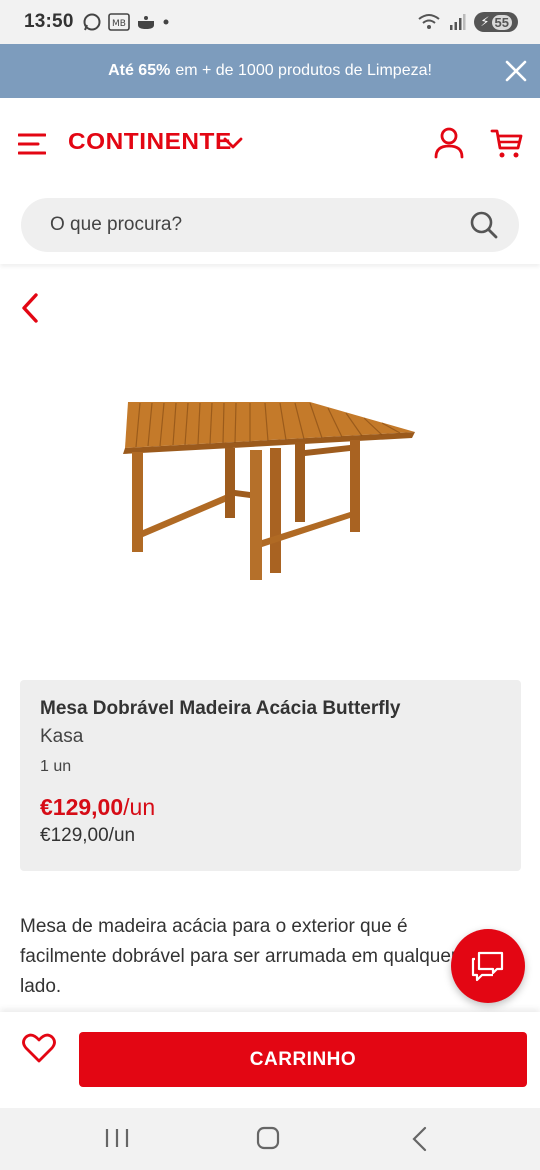 The height and width of the screenshot is (1170, 540). I want to click on chevron-down-icon, so click(233, 143).